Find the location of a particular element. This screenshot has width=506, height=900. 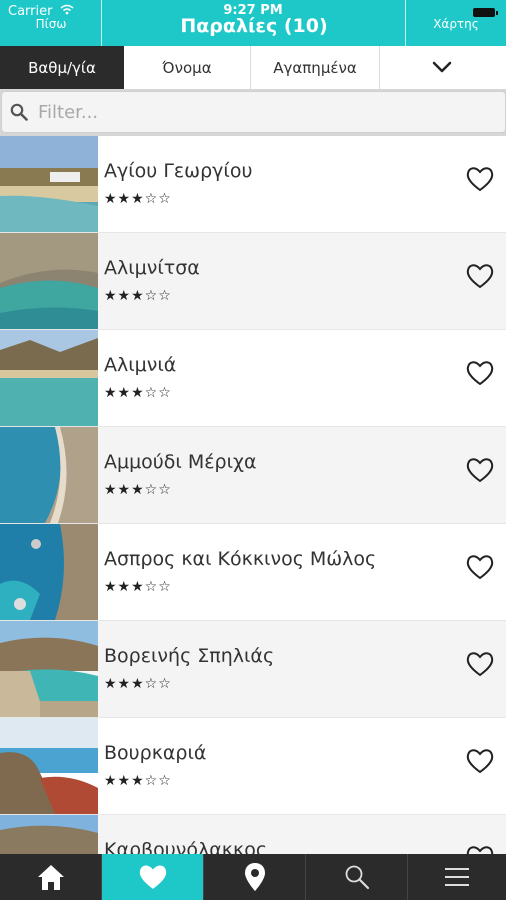

nav-home-button is located at coordinates (51, 877).